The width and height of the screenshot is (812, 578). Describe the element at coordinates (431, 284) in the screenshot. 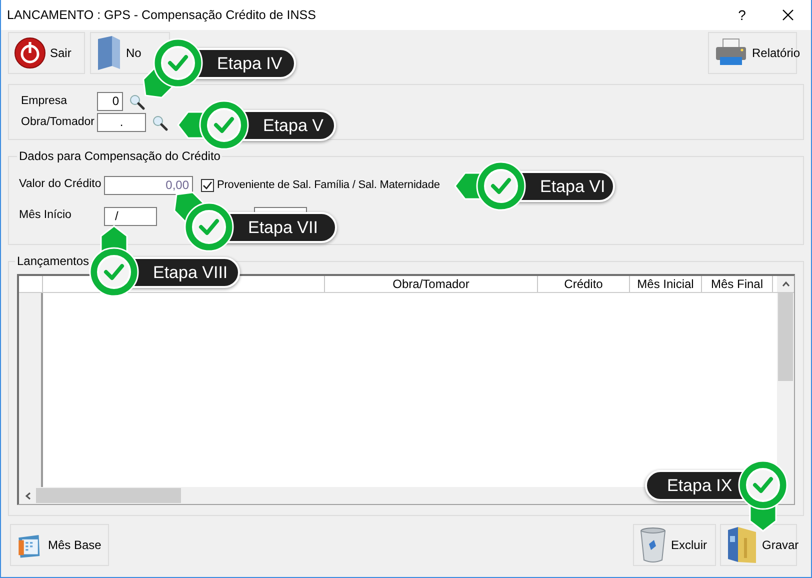

I see `column-header: Obra/Tomador` at that location.